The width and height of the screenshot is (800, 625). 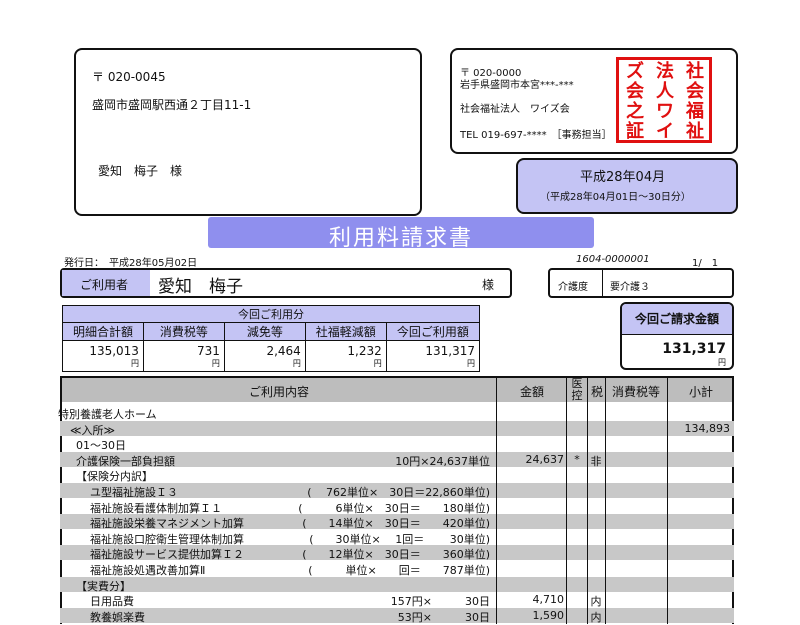 I want to click on row-detail: ( 14単位× 30日＝ 420単位), so click(x=396, y=524).